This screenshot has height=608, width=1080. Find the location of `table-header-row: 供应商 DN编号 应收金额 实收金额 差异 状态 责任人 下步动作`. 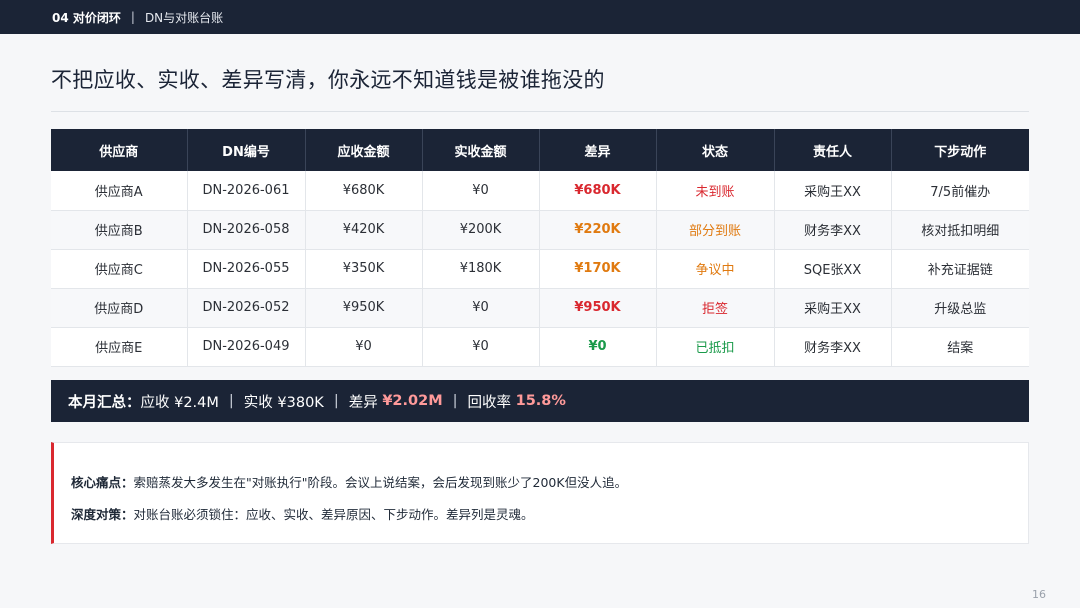

table-header-row: 供应商 DN编号 应收金额 实收金额 差异 状态 责任人 下步动作 is located at coordinates (540, 150).